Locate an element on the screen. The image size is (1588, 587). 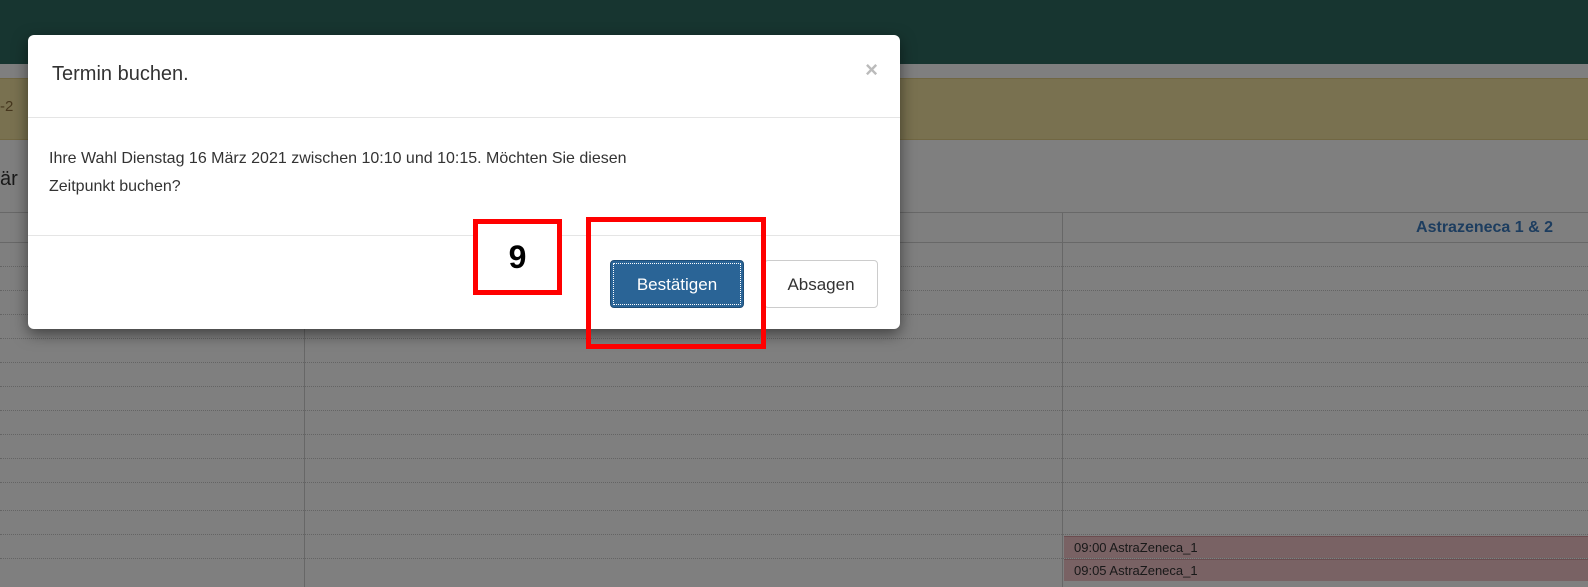
step-number-annotation: 9 is located at coordinates (517, 257).